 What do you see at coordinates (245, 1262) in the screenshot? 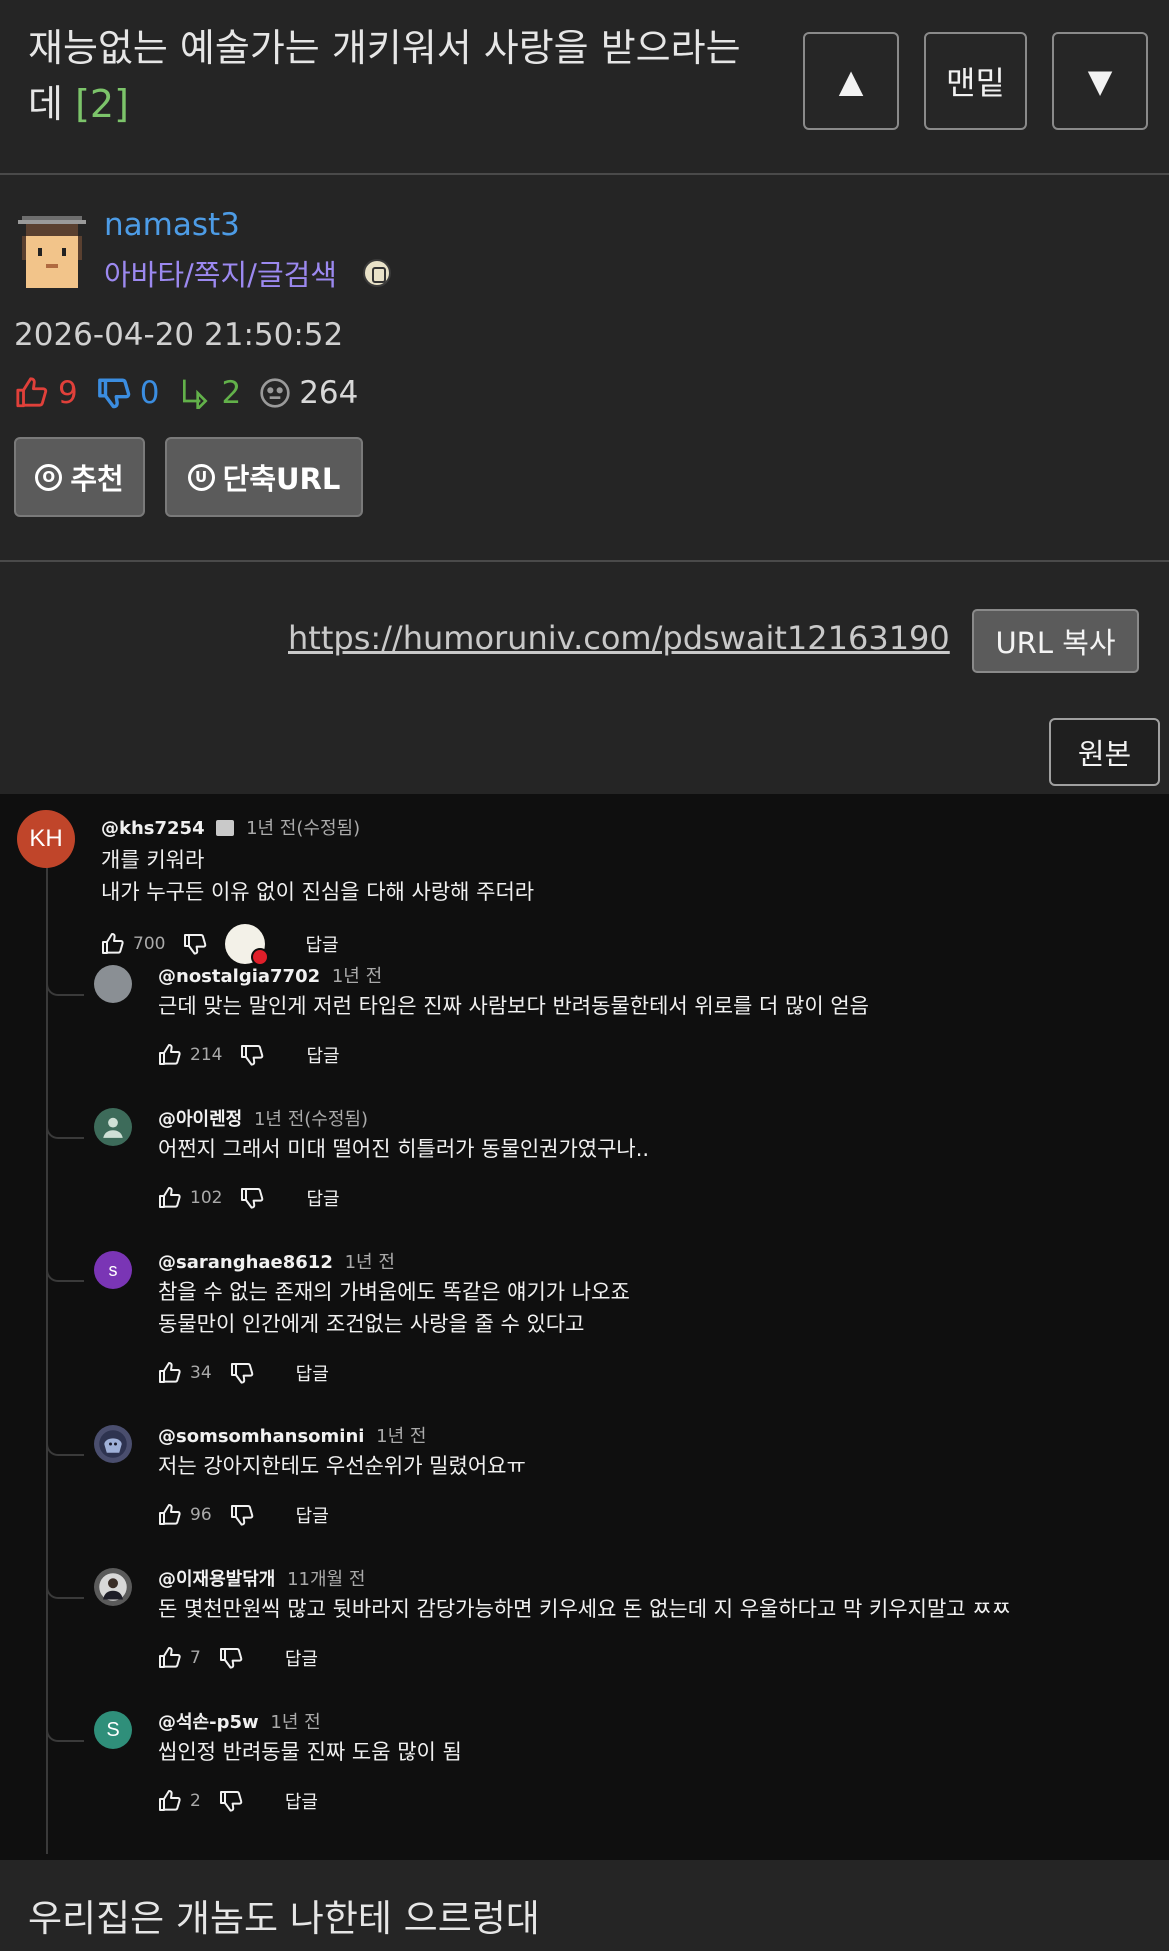
I see `reply-handle: @saranghae8612` at bounding box center [245, 1262].